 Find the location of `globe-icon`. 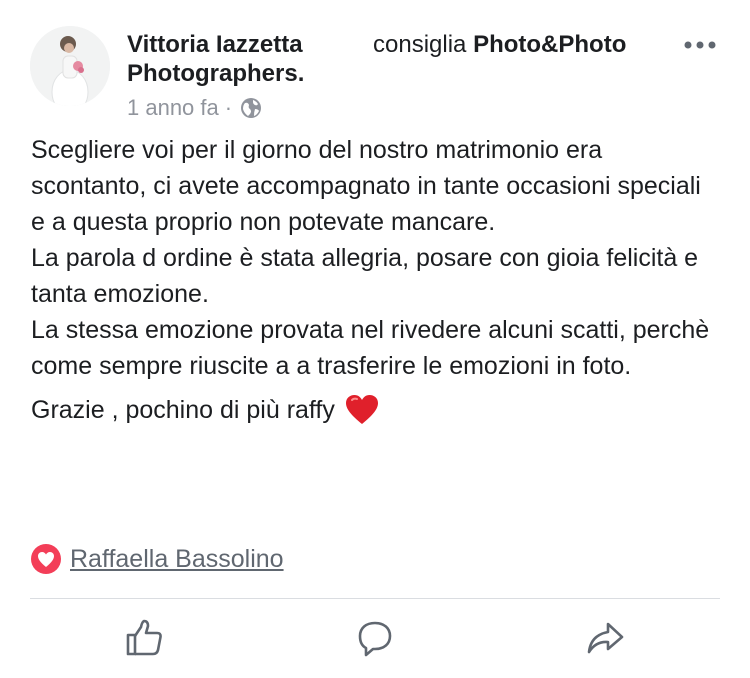

globe-icon is located at coordinates (251, 108).